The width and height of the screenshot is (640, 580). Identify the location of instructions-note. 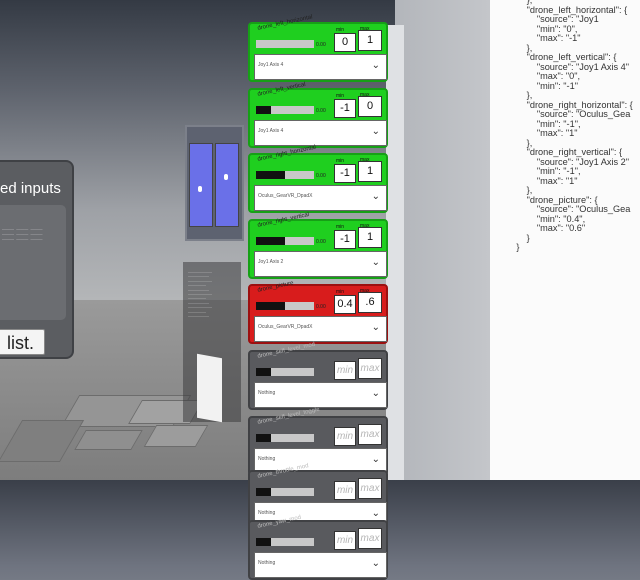
(209, 388).